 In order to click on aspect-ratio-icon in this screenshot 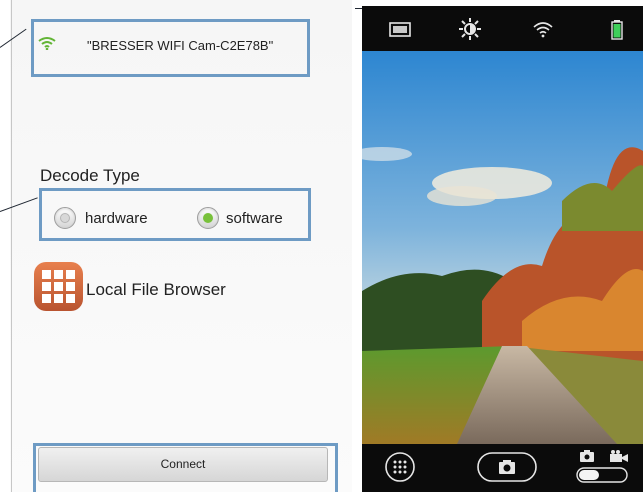, I will do `click(400, 29)`.